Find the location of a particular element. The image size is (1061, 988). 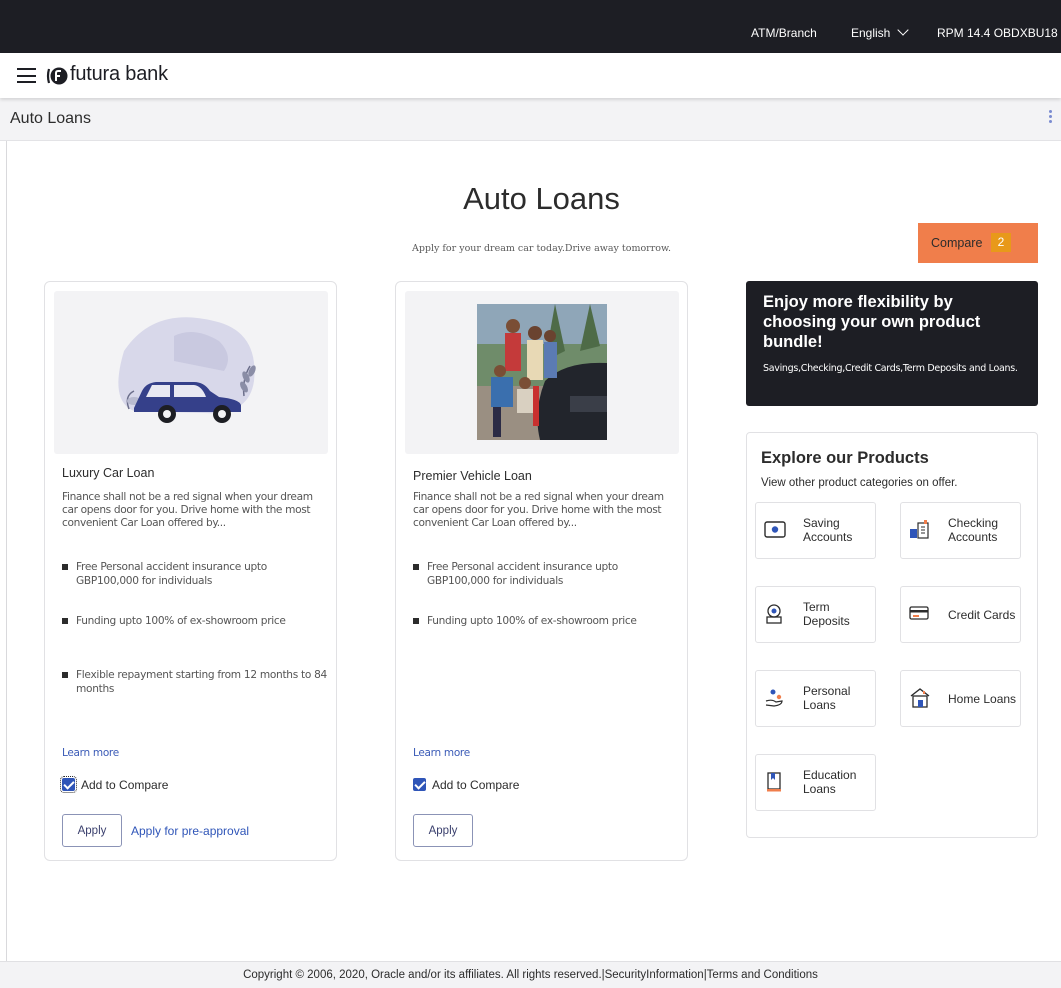

tile-label: Personal Loans is located at coordinates (826, 698).